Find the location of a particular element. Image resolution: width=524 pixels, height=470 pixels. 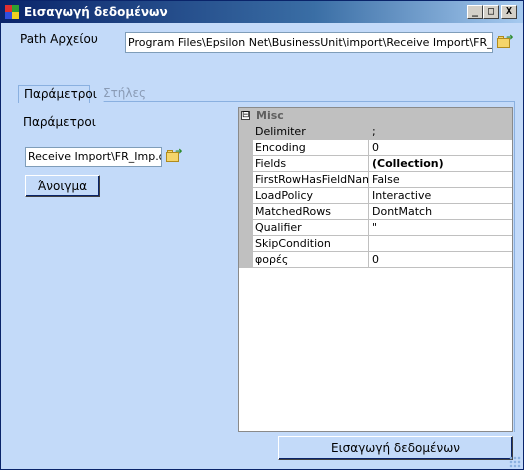

property-value: DontMatch is located at coordinates (402, 211).